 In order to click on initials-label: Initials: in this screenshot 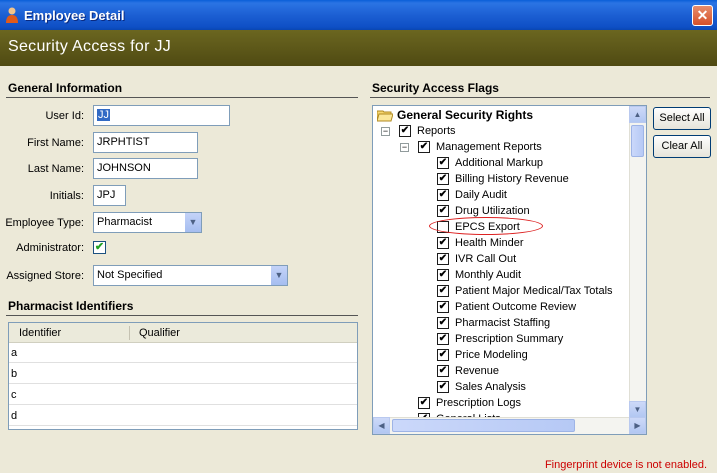, I will do `click(66, 196)`.